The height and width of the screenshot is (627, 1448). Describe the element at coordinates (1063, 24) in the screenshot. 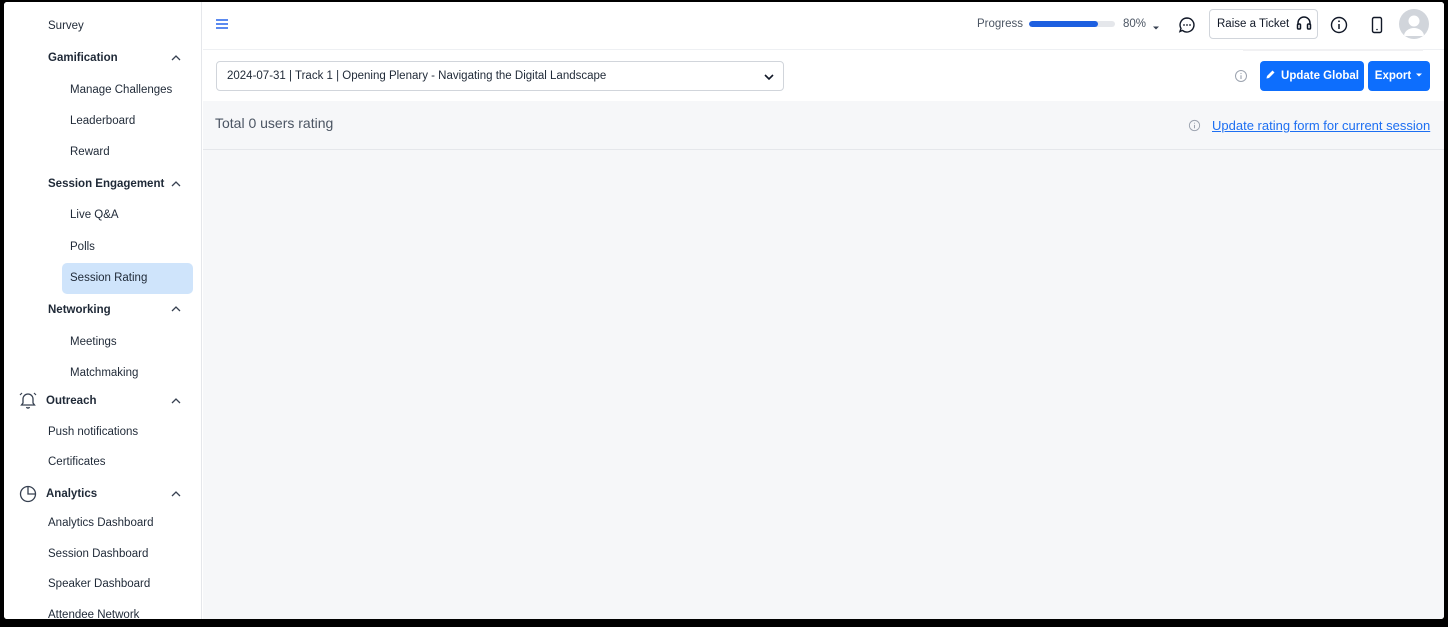

I see `progress-fill` at that location.